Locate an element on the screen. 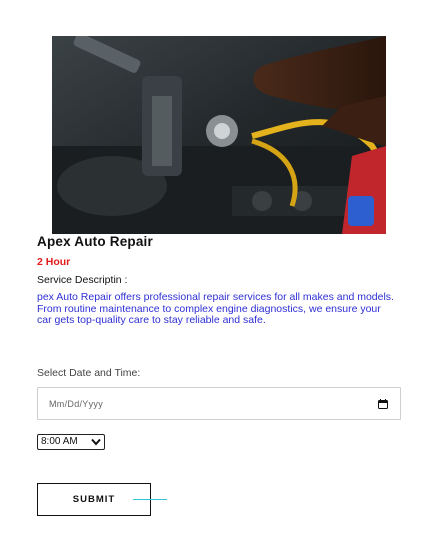  calendar-icon is located at coordinates (383, 404).